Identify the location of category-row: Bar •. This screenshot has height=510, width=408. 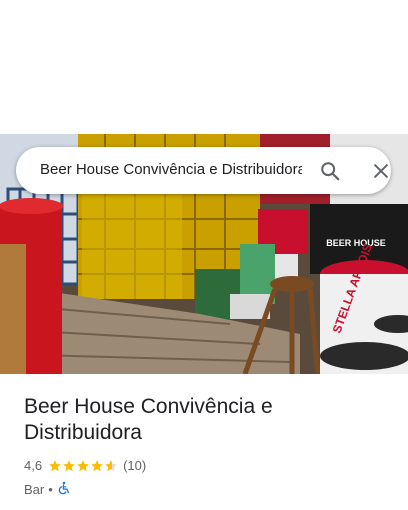
(209, 489).